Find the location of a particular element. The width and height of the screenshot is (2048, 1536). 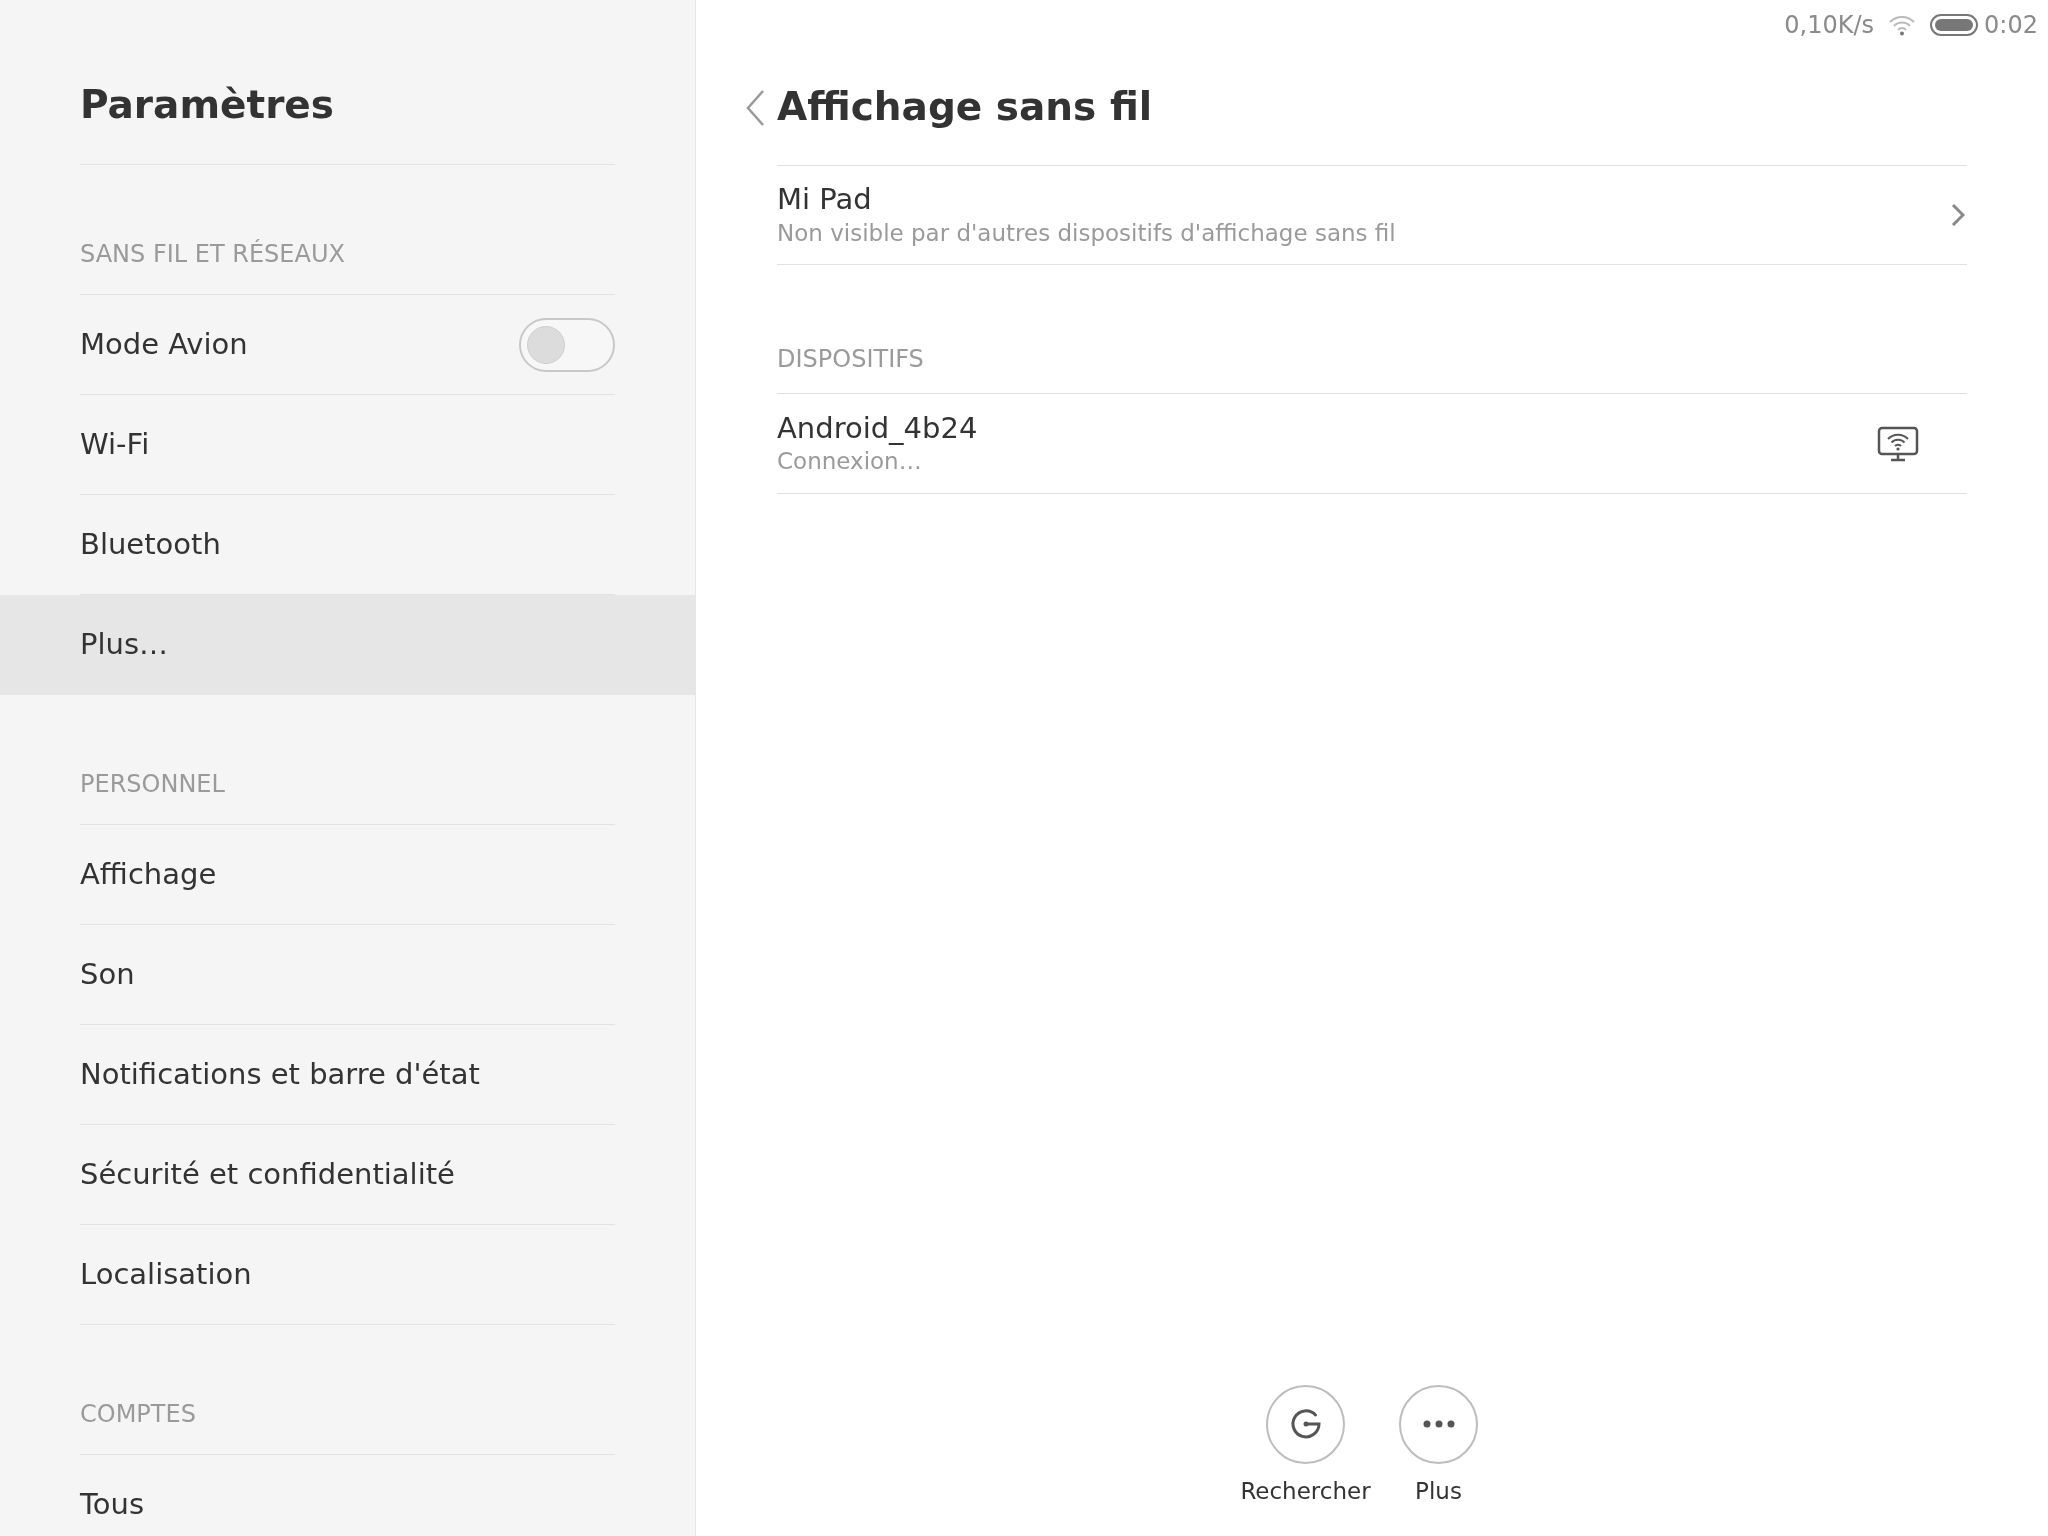

settings-item: Notifications et barre d'état is located at coordinates (347, 1075).